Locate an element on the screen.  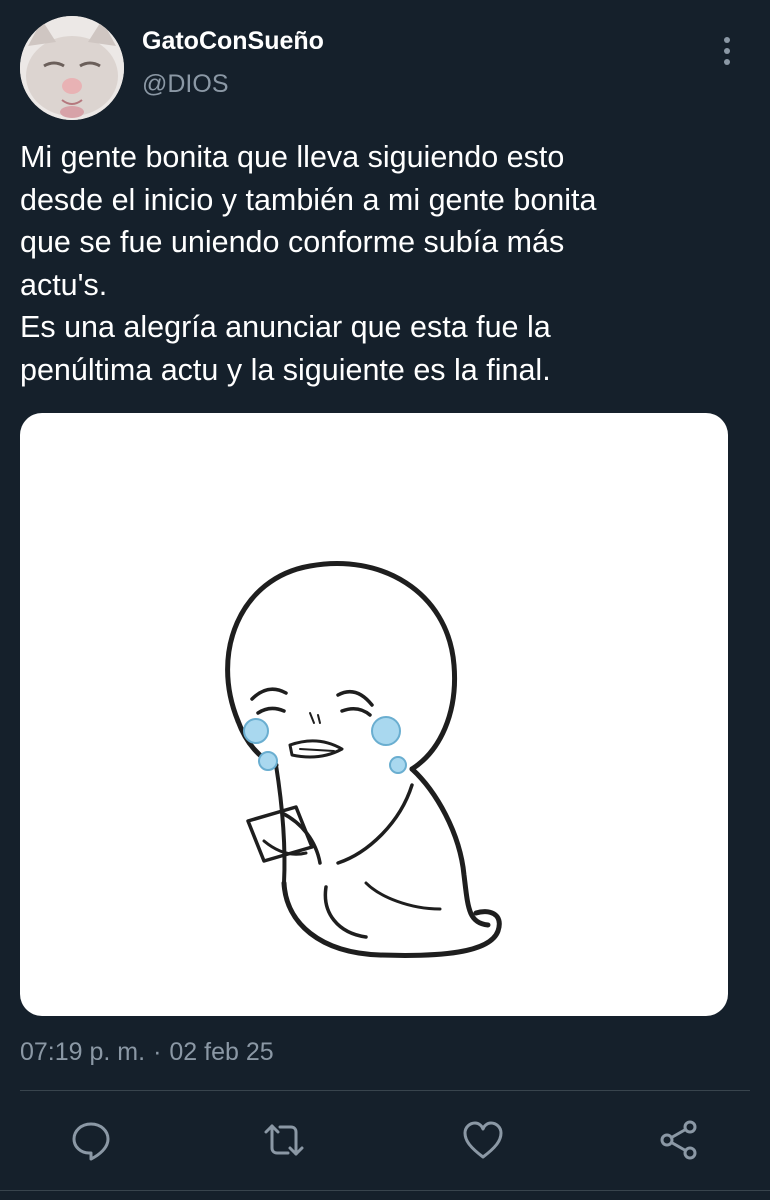
like-icon is located at coordinates (483, 1140).